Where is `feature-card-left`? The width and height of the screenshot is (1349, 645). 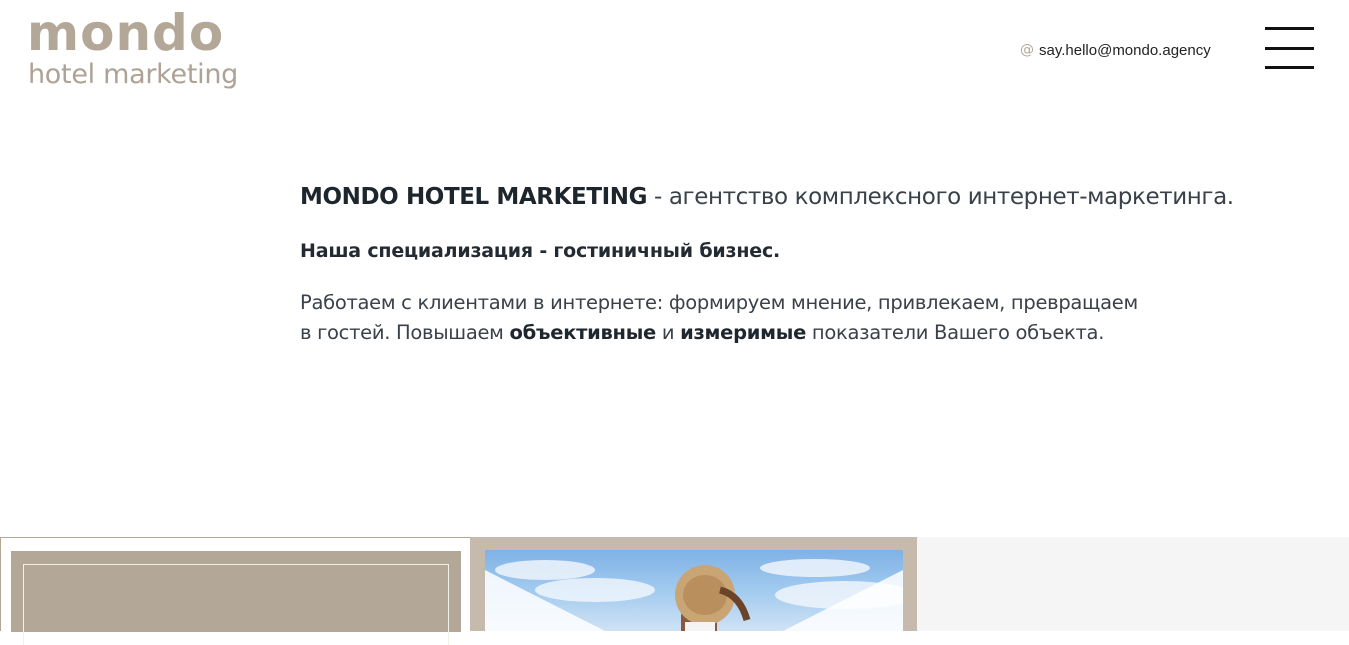
feature-card-left is located at coordinates (235, 591).